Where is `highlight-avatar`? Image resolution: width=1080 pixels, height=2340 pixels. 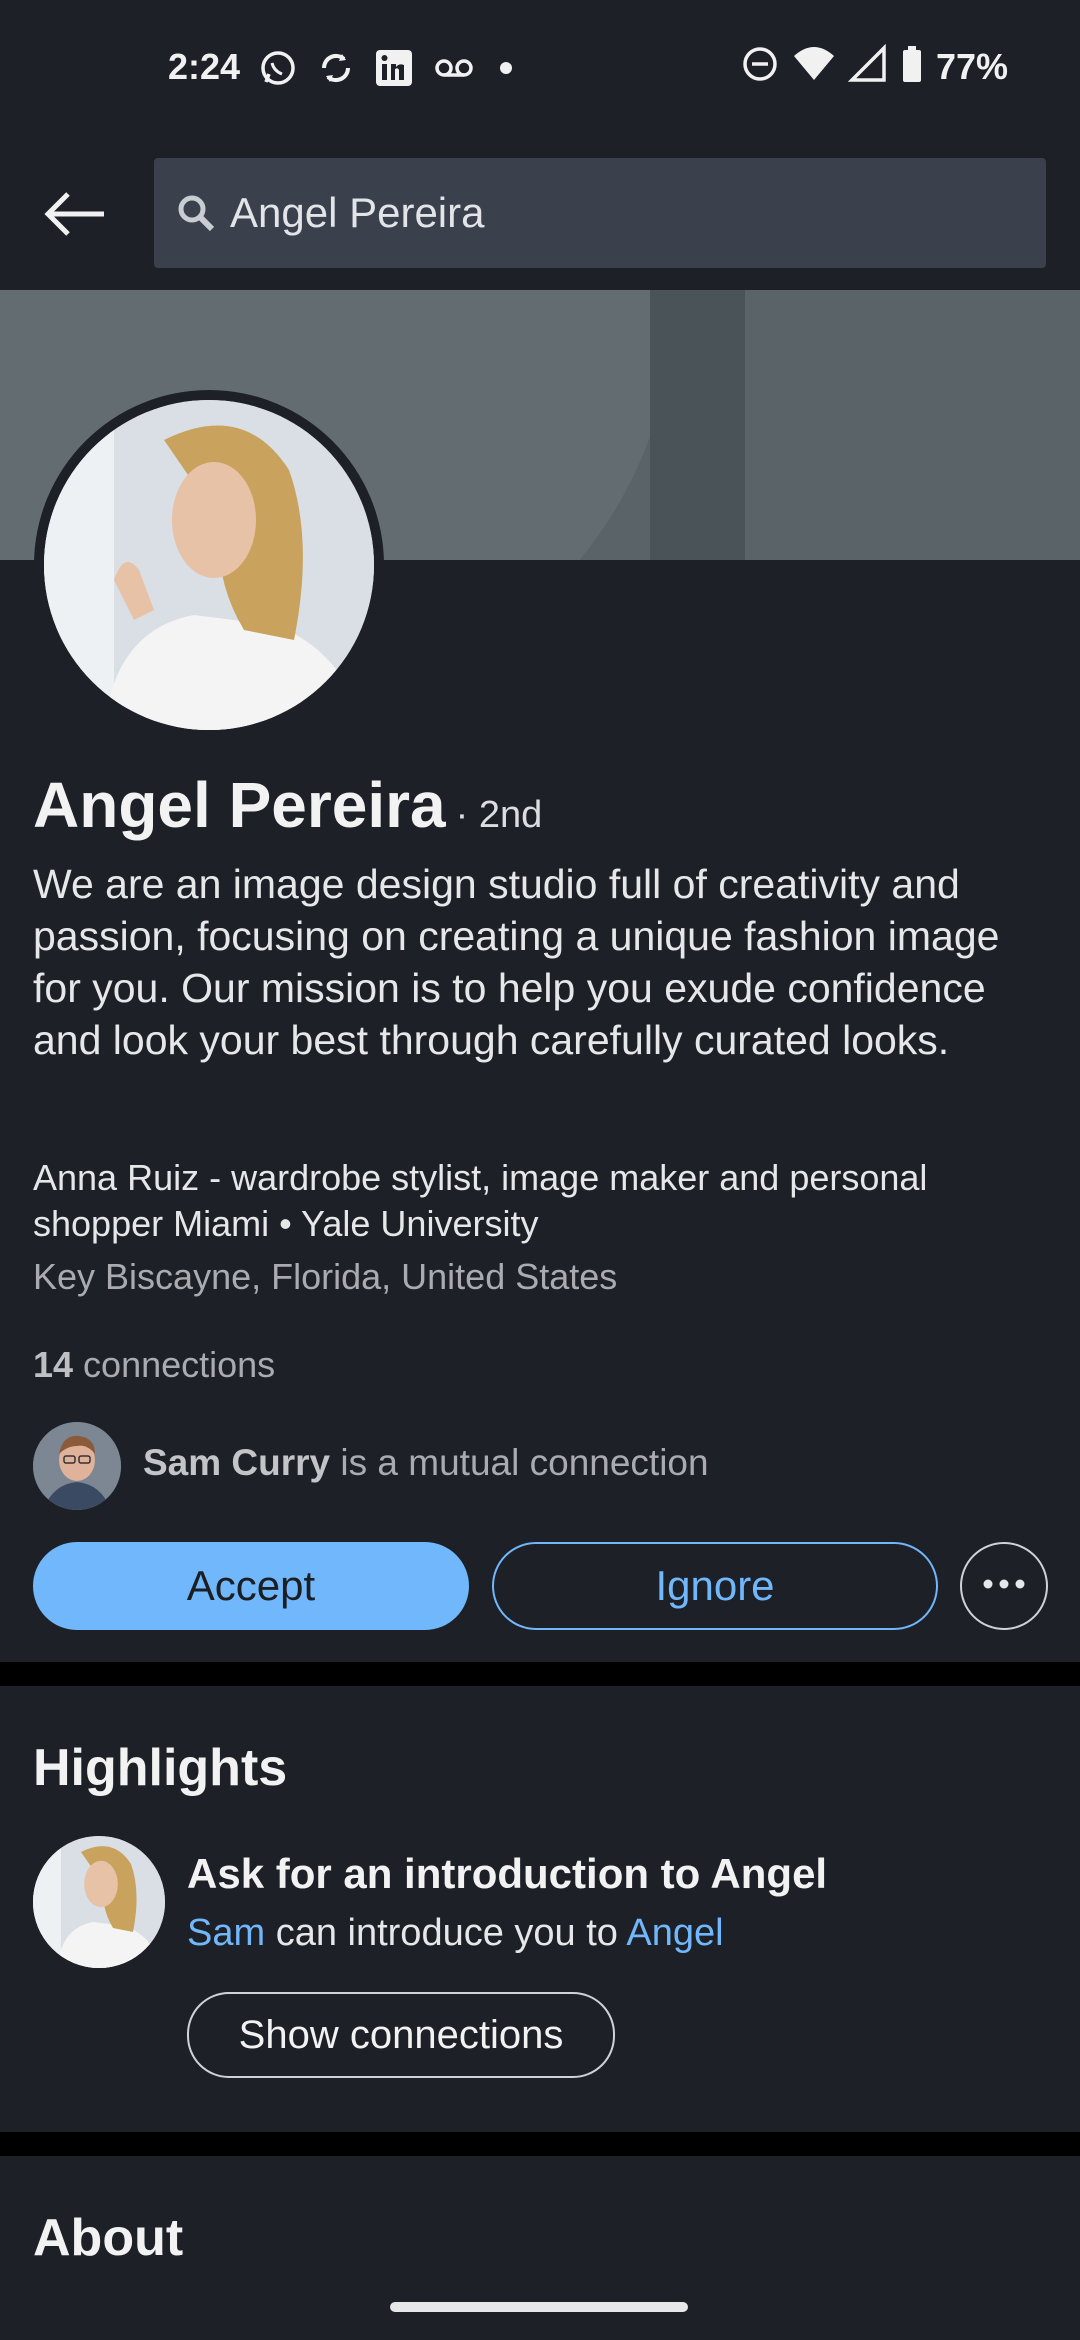
highlight-avatar is located at coordinates (99, 1902).